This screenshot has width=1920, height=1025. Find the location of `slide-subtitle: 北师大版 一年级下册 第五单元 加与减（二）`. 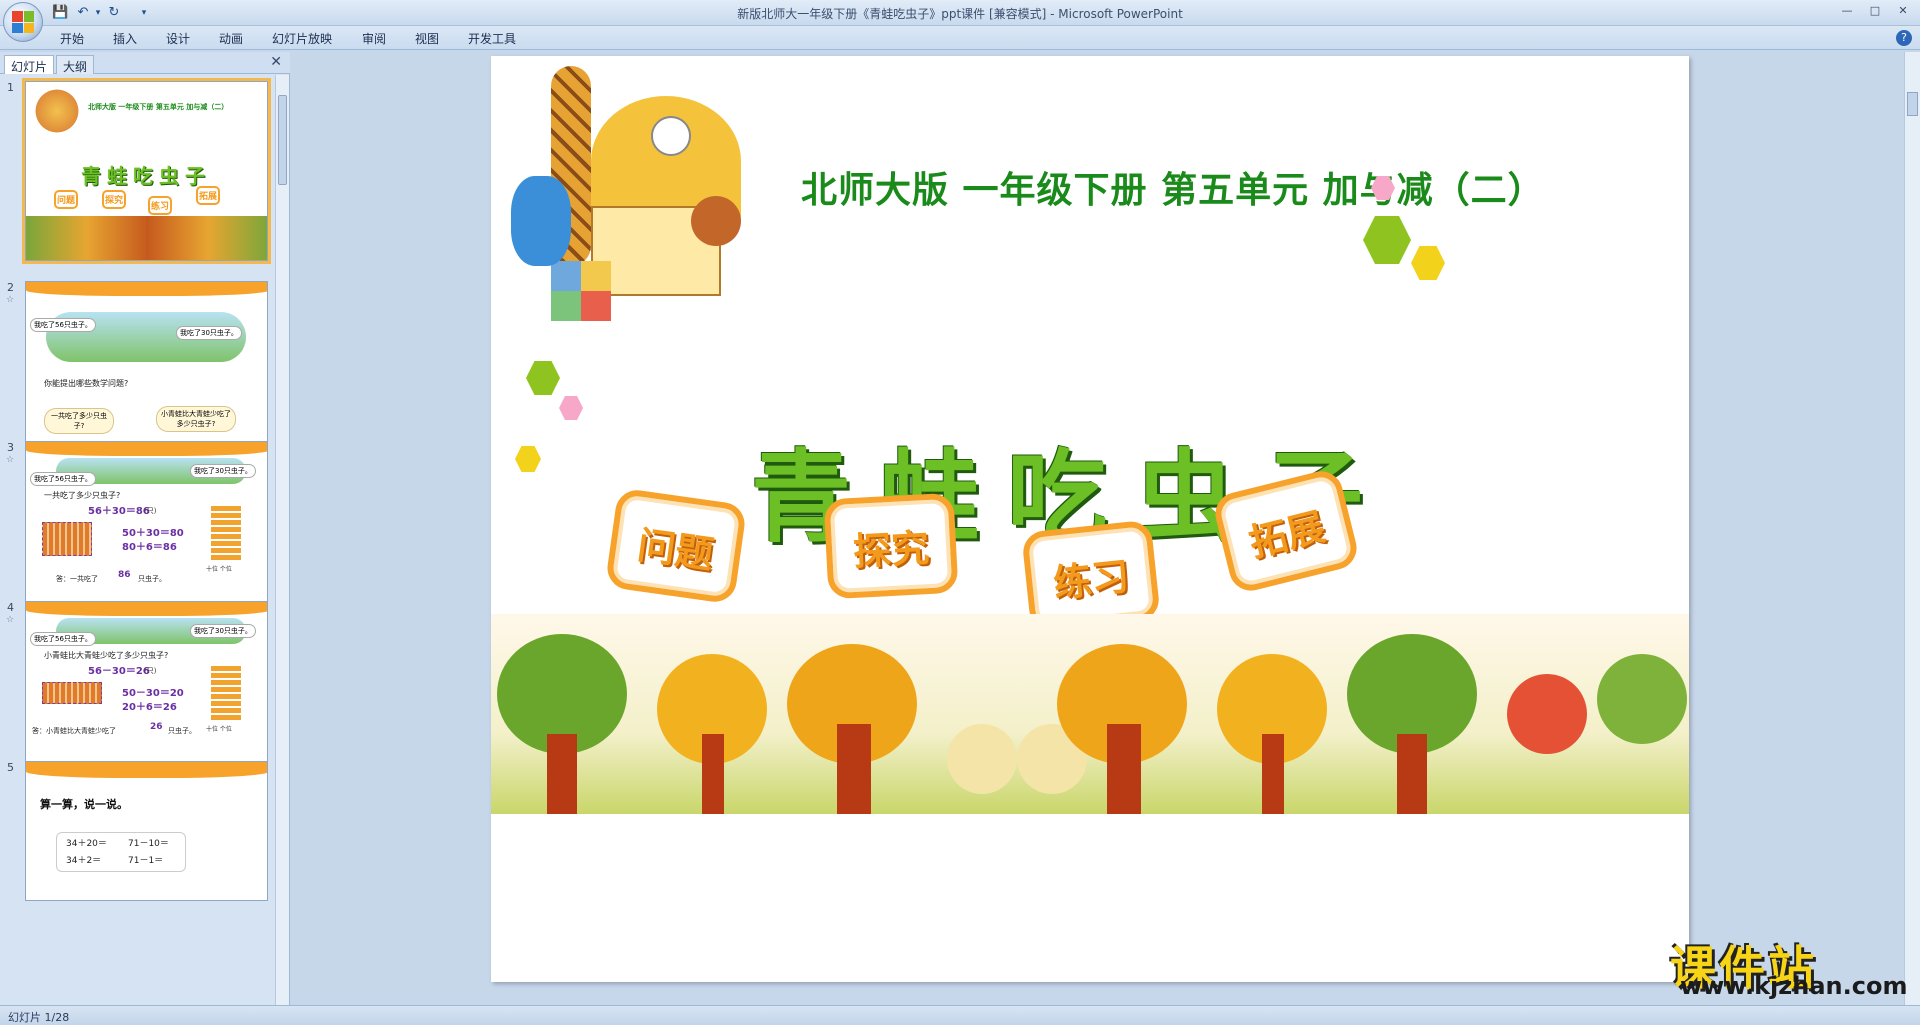

slide-subtitle: 北师大版 一年级下册 第五单元 加与减（二） is located at coordinates (1173, 190).